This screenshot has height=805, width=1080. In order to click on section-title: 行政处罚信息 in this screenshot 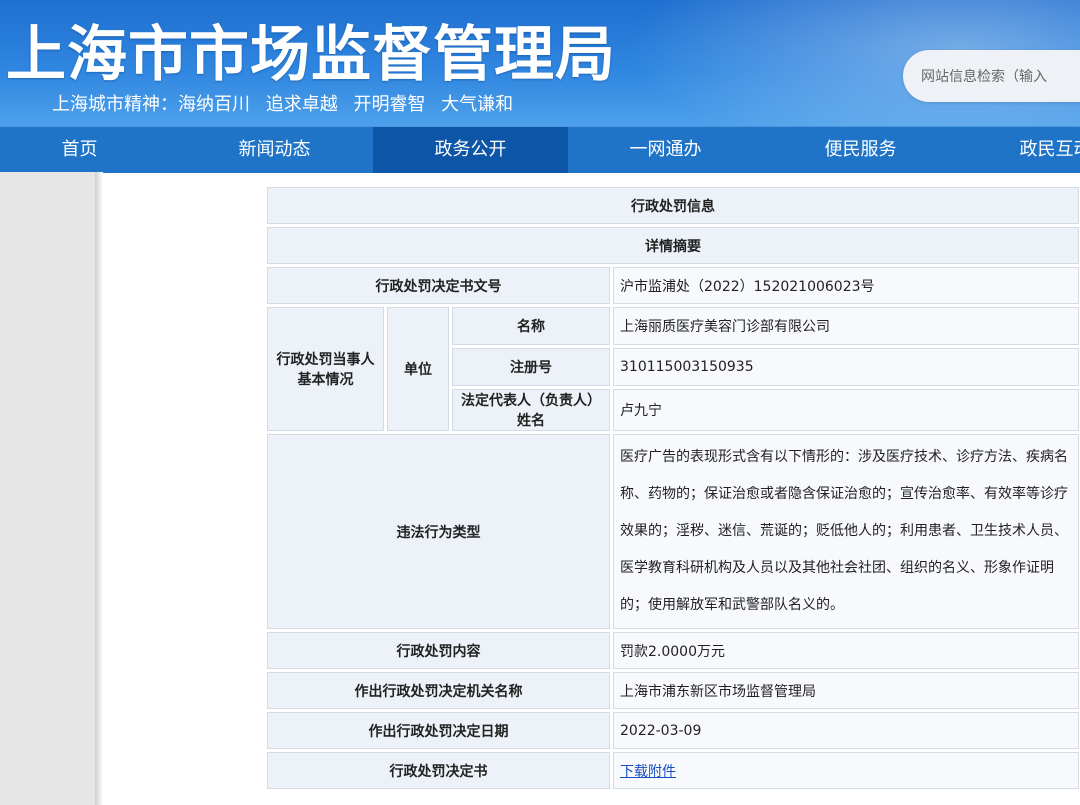, I will do `click(673, 205)`.